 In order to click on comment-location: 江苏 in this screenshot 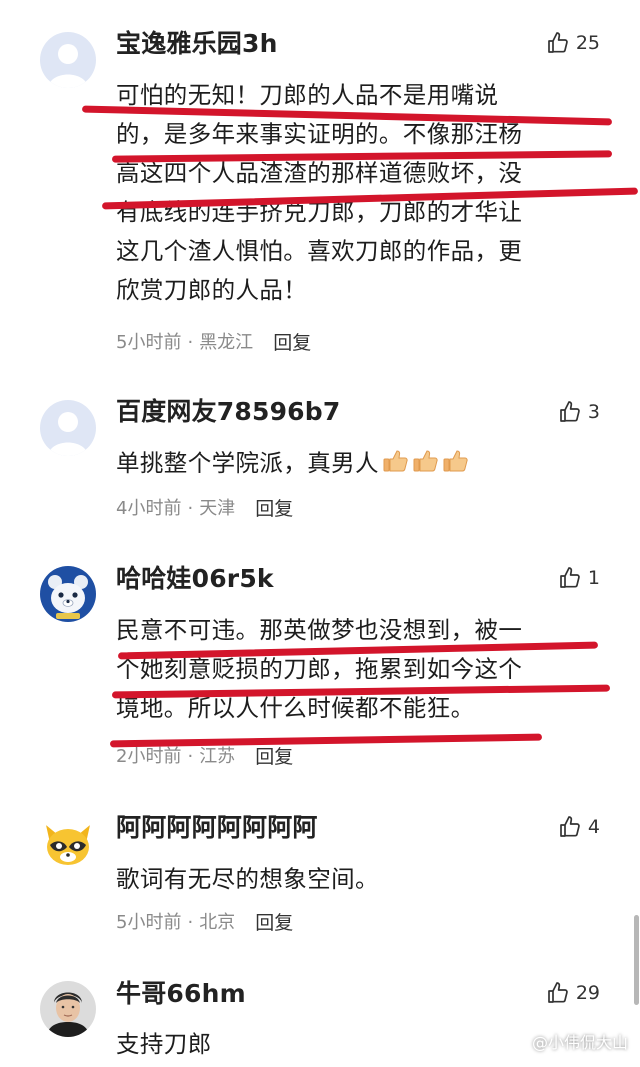, I will do `click(217, 756)`.